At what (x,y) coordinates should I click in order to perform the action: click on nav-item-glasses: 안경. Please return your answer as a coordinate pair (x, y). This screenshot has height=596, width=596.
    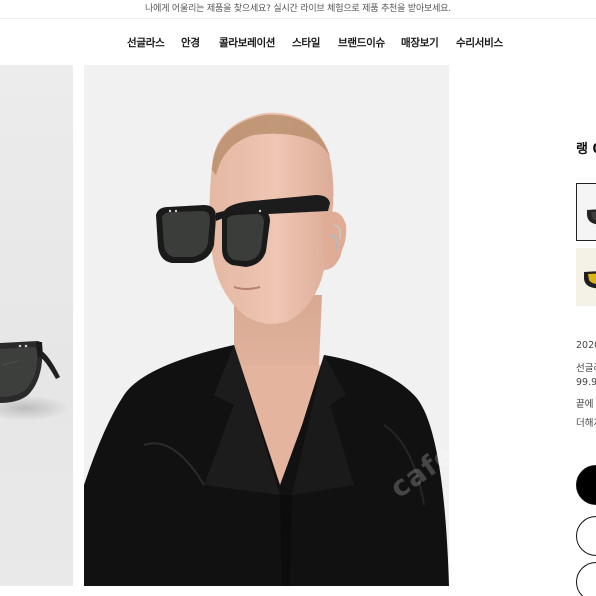
    Looking at the image, I should click on (190, 42).